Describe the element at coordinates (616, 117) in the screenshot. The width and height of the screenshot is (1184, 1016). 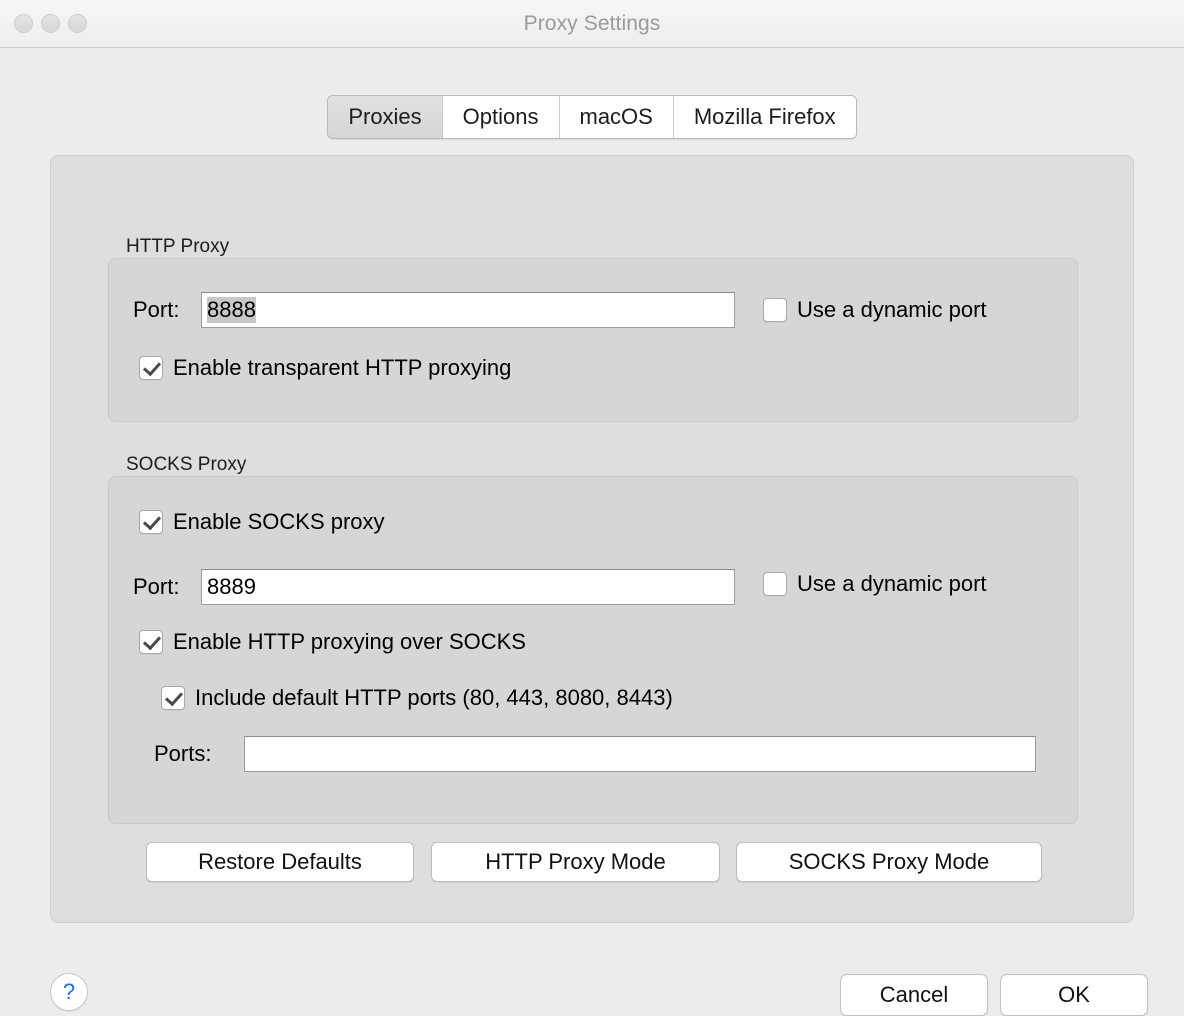
I see `tab-macos: macOS` at that location.